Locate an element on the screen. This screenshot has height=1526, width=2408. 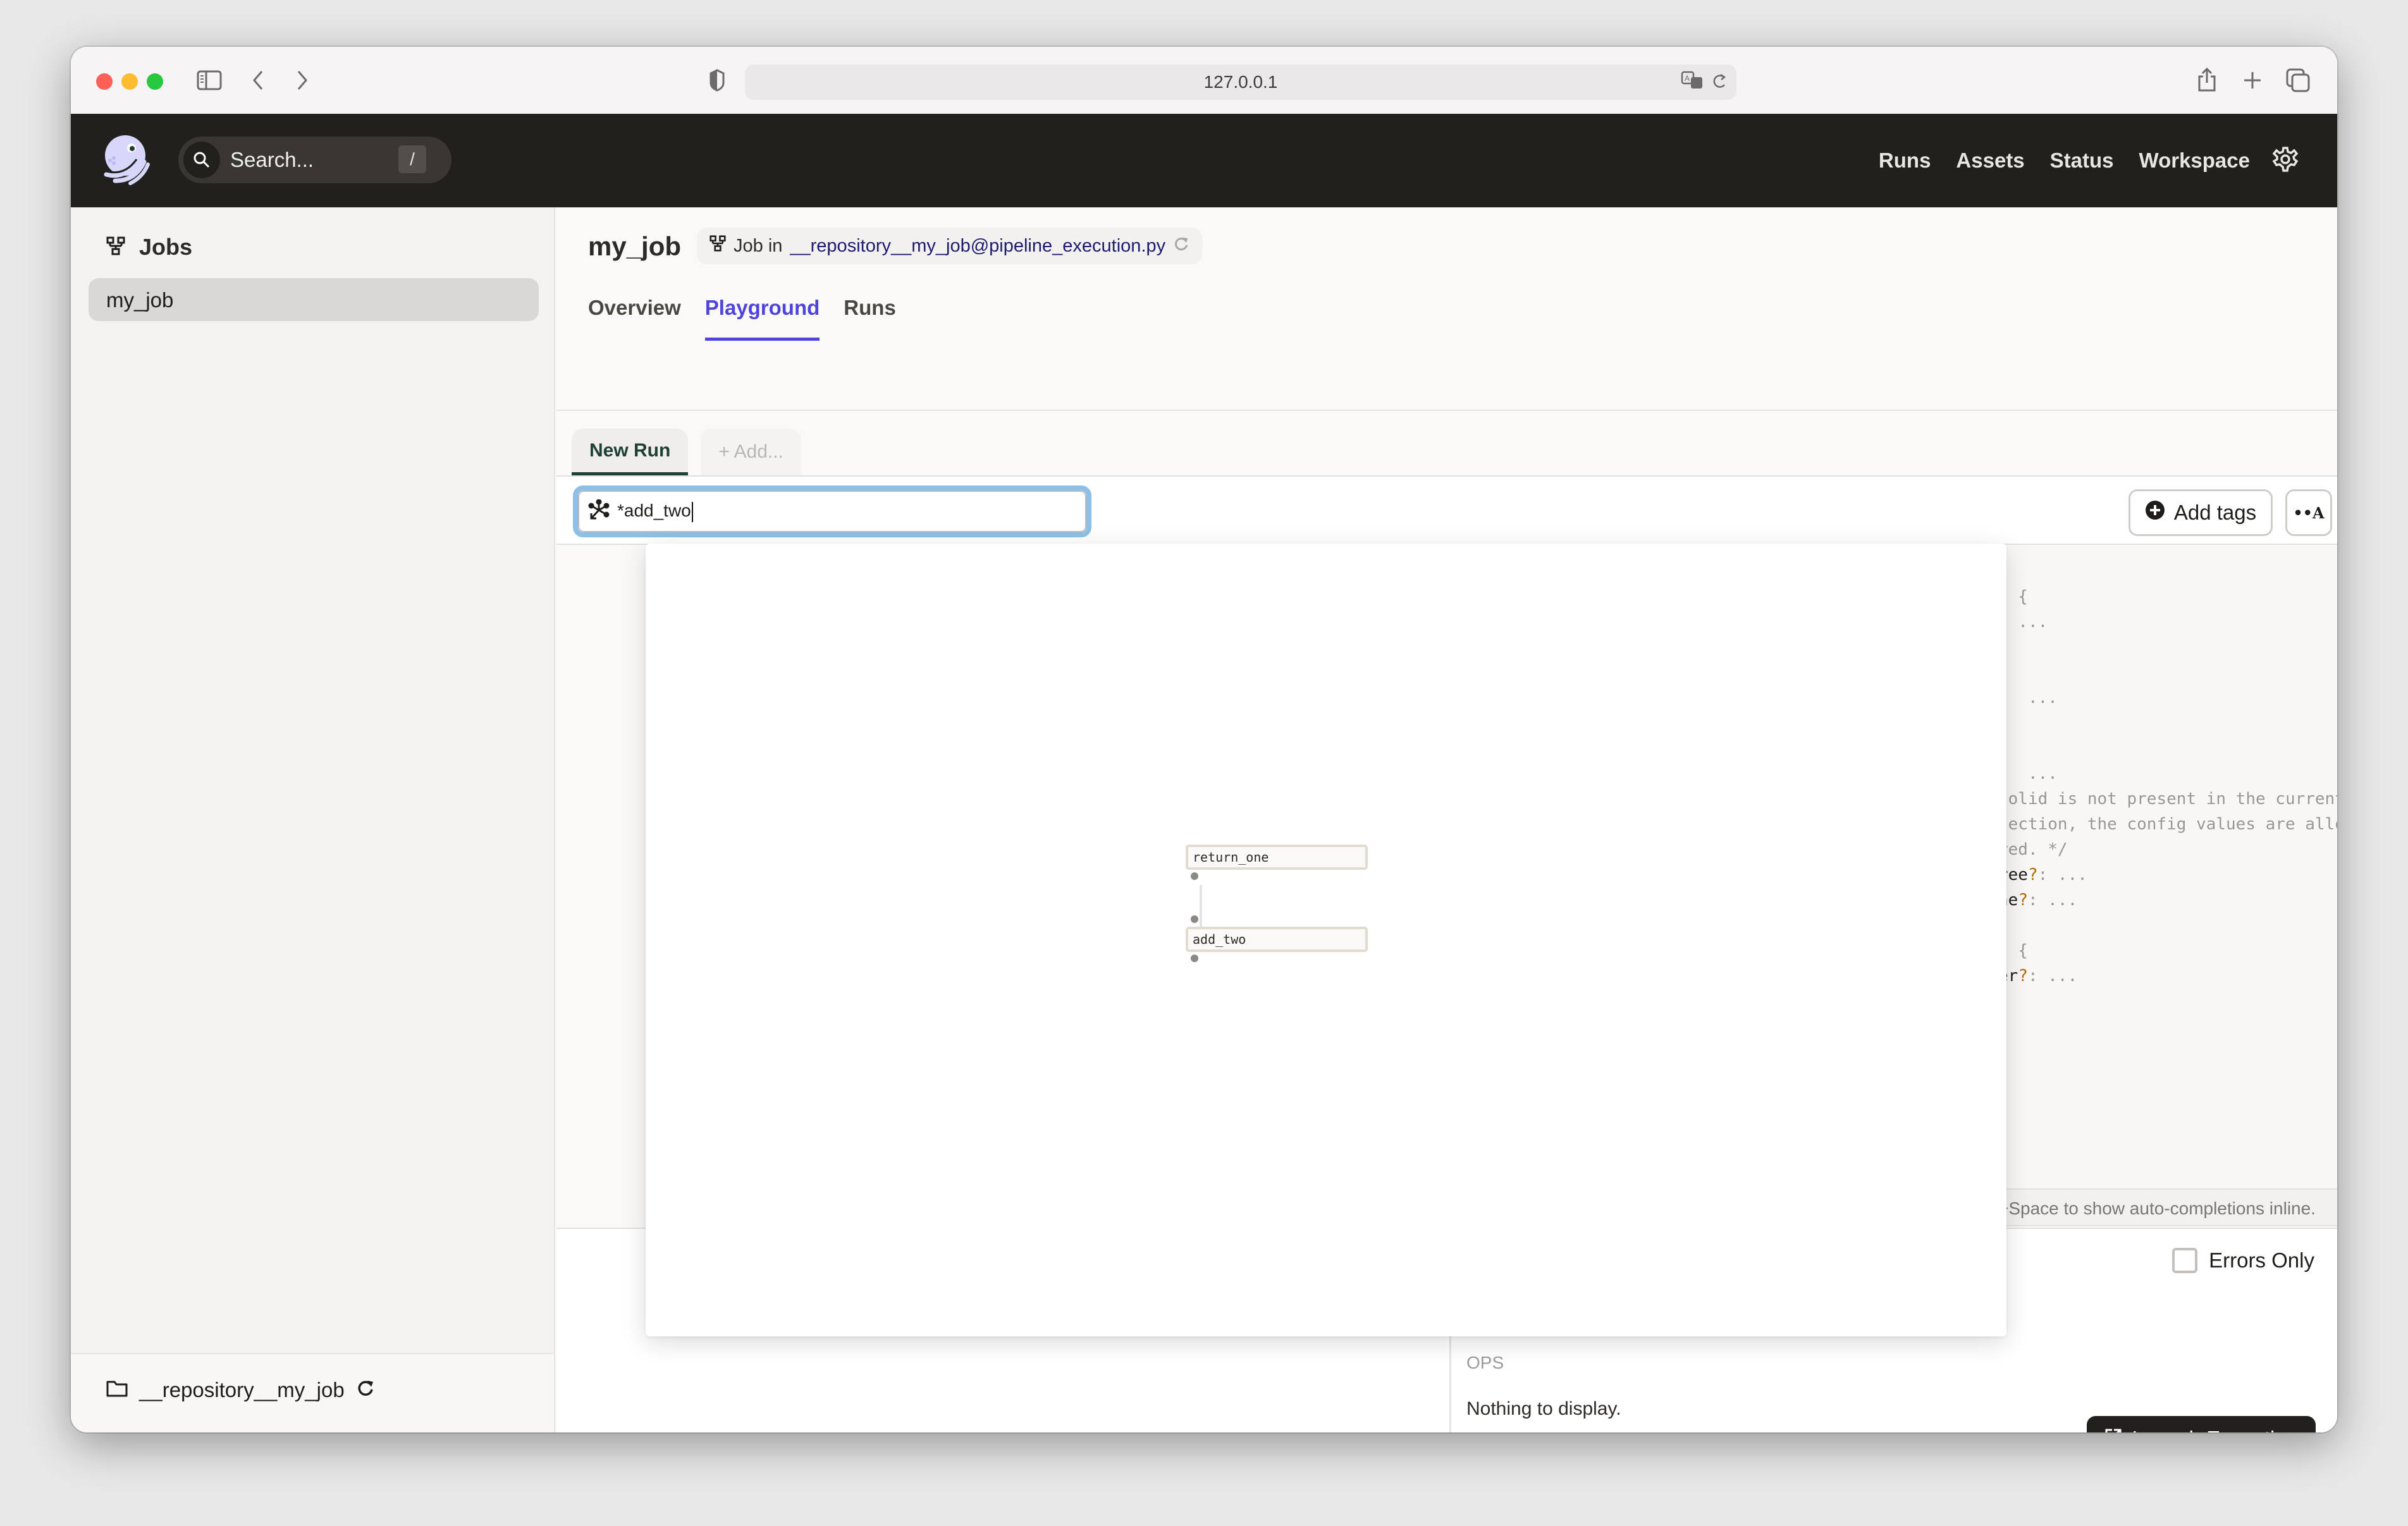
errors-only-checkbox is located at coordinates (2185, 1260).